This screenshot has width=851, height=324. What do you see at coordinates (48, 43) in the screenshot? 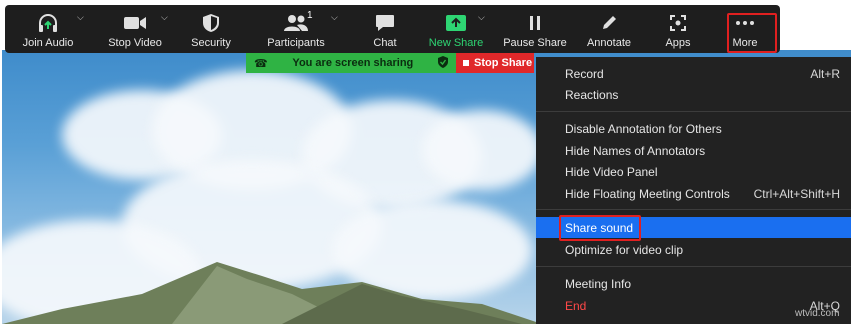
I see `join-audio-label: Join Audio` at bounding box center [48, 43].